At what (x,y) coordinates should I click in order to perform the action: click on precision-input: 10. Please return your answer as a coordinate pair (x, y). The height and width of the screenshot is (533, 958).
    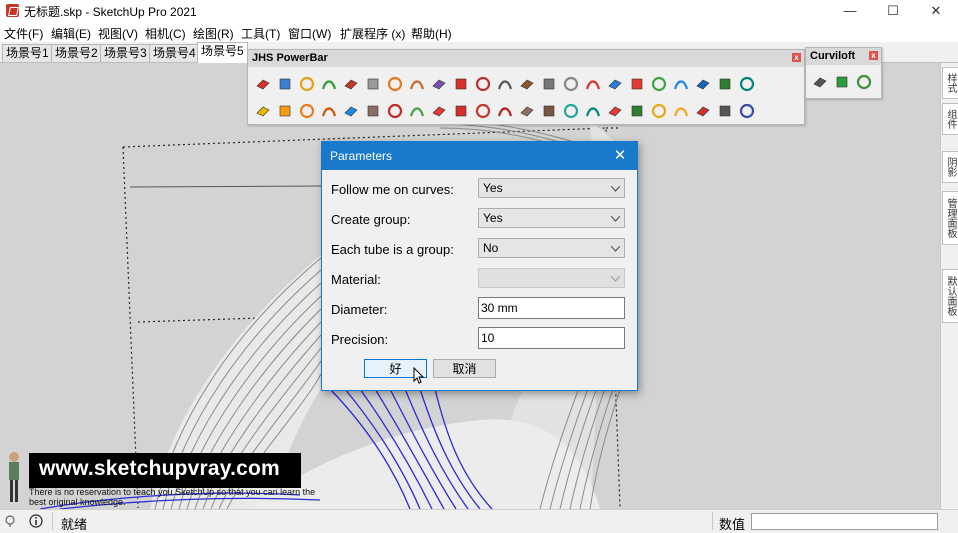
    Looking at the image, I should click on (551, 338).